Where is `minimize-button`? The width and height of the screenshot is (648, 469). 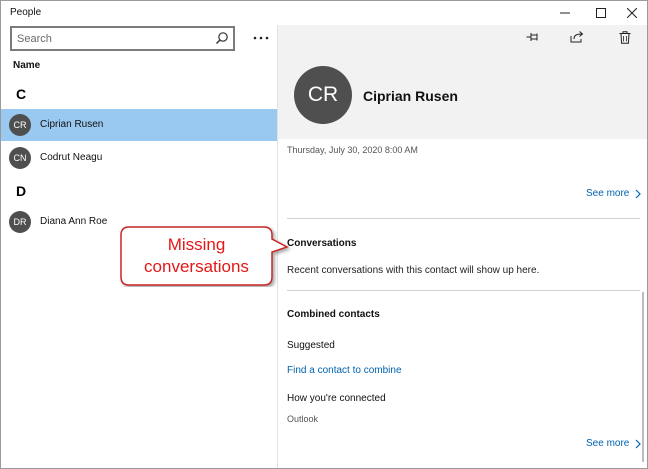
minimize-button is located at coordinates (565, 13).